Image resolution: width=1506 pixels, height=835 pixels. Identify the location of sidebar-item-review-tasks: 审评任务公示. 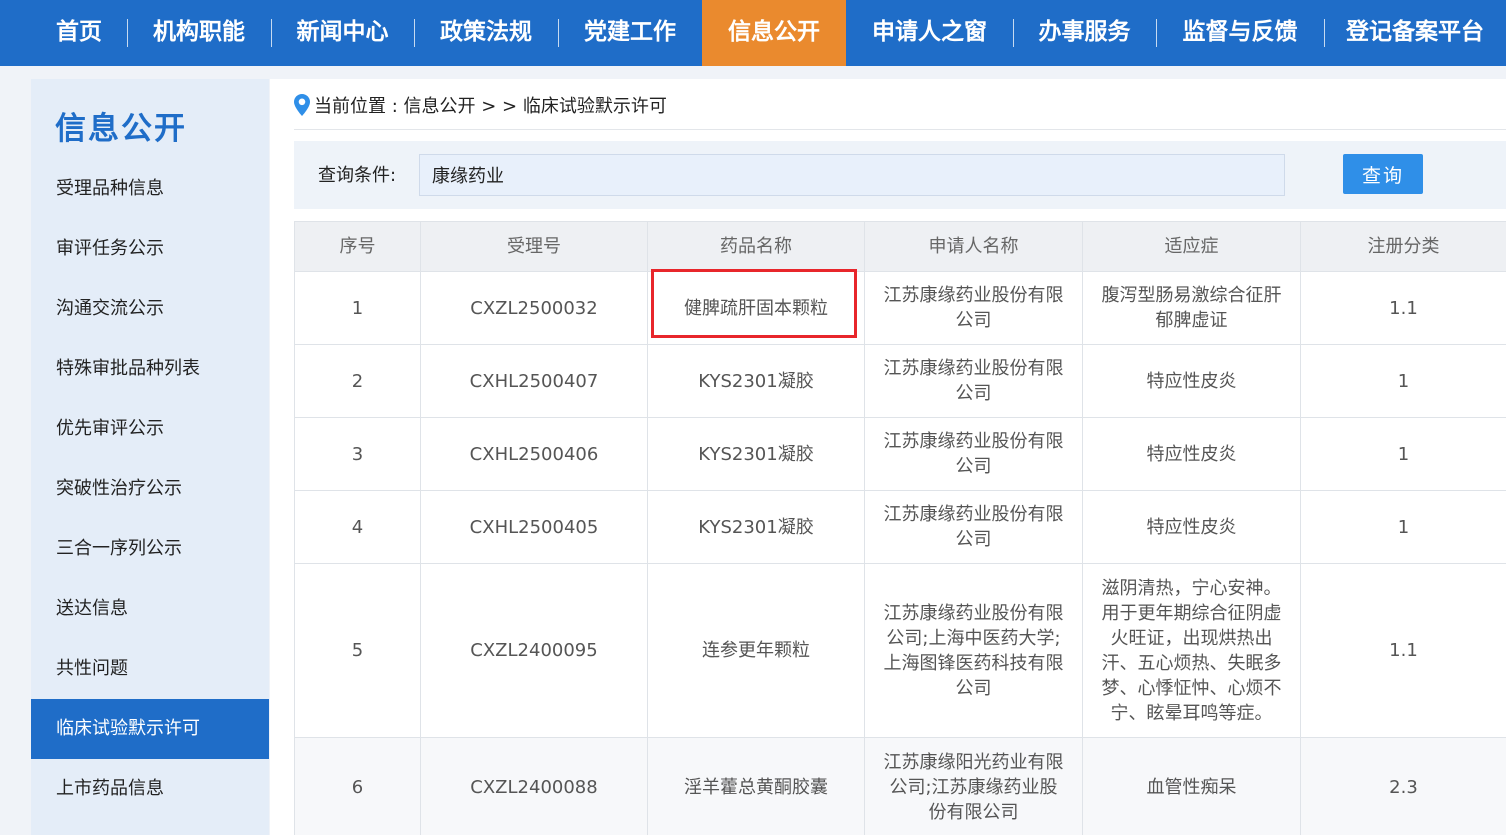
(150, 249).